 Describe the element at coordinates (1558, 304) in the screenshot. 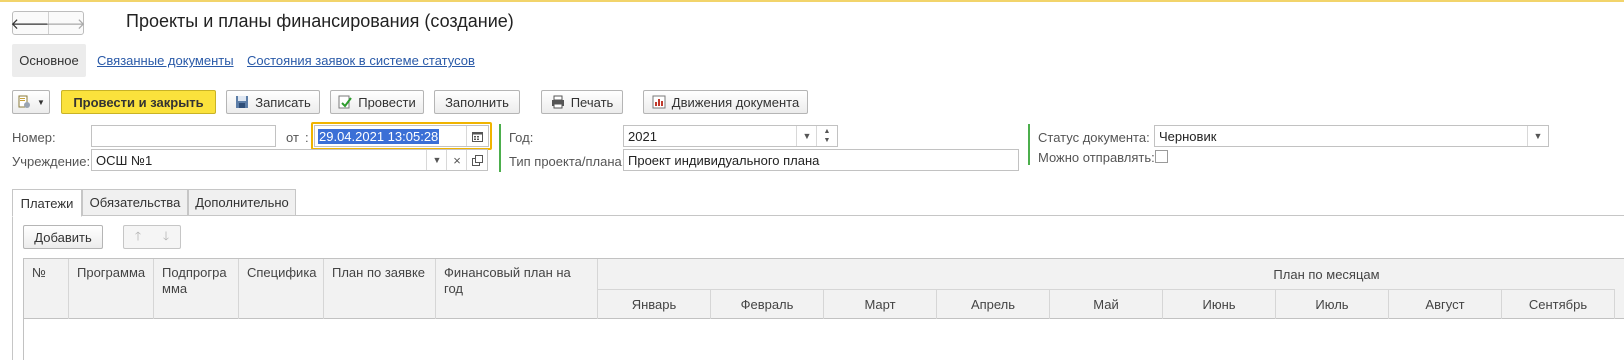

I see `col-month: Сентябрь` at that location.